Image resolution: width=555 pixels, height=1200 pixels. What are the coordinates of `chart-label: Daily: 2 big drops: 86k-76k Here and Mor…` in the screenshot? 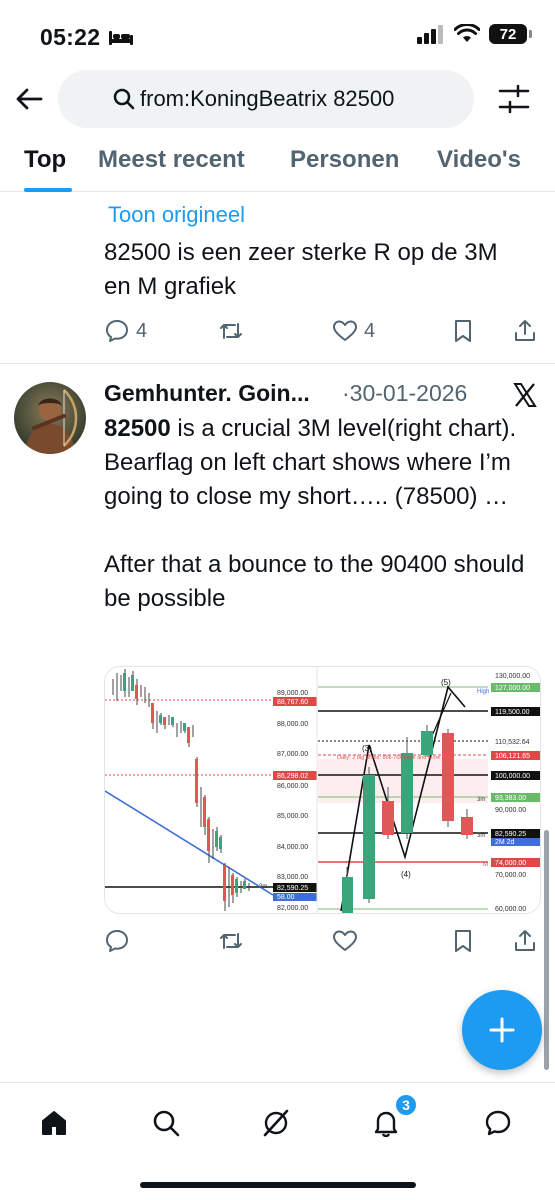 It's located at (388, 758).